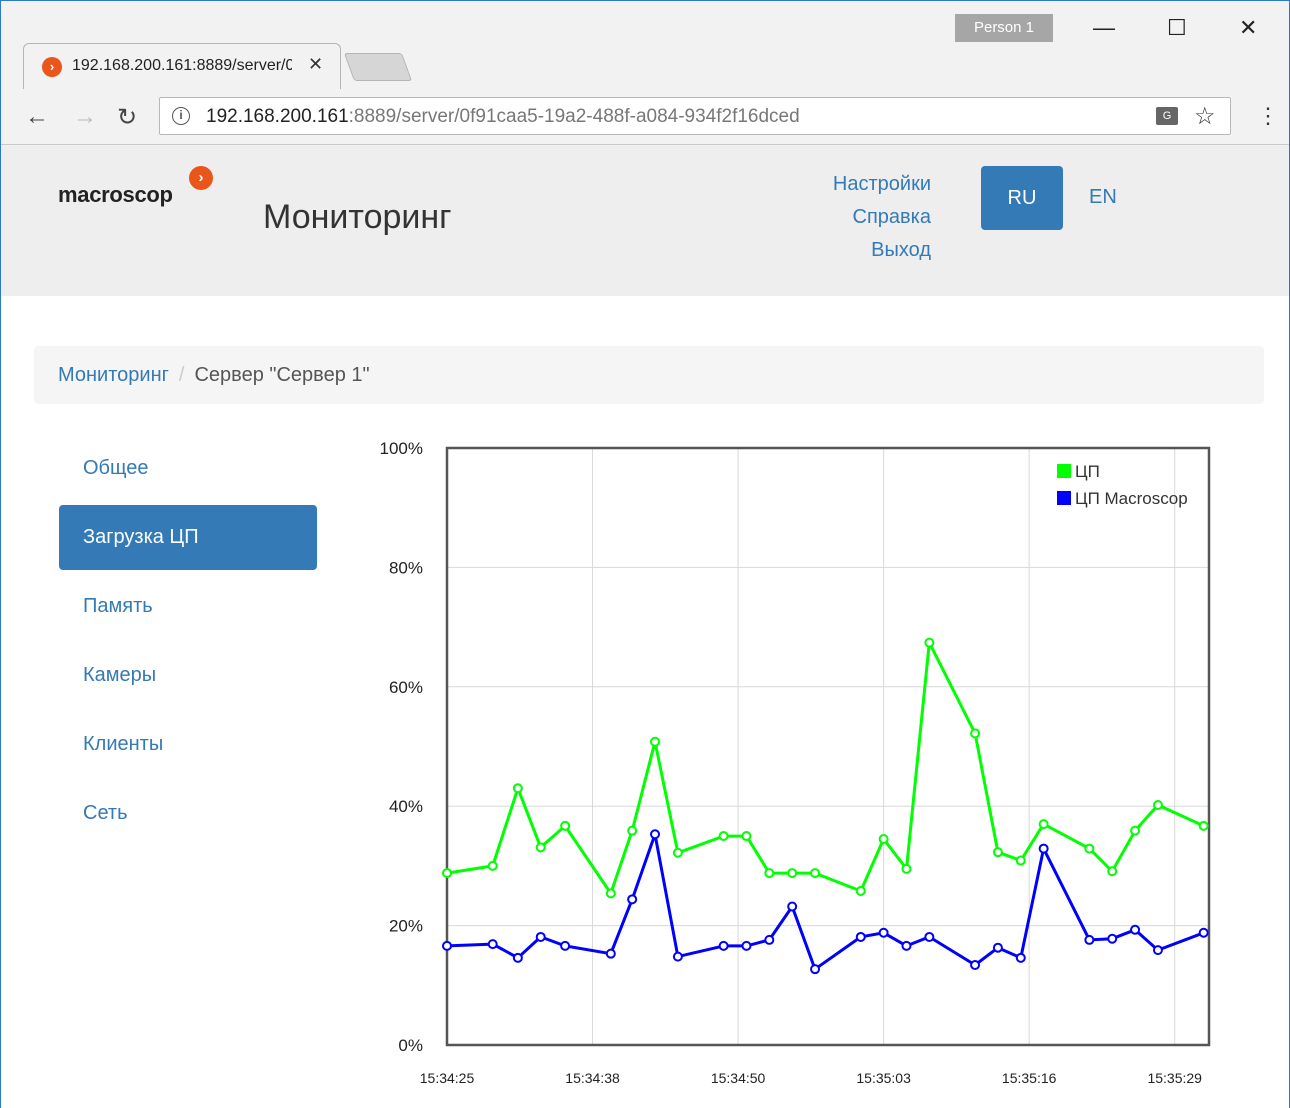 Image resolution: width=1290 pixels, height=1108 pixels. Describe the element at coordinates (85, 117) in the screenshot. I see `forward-icon: →` at that location.